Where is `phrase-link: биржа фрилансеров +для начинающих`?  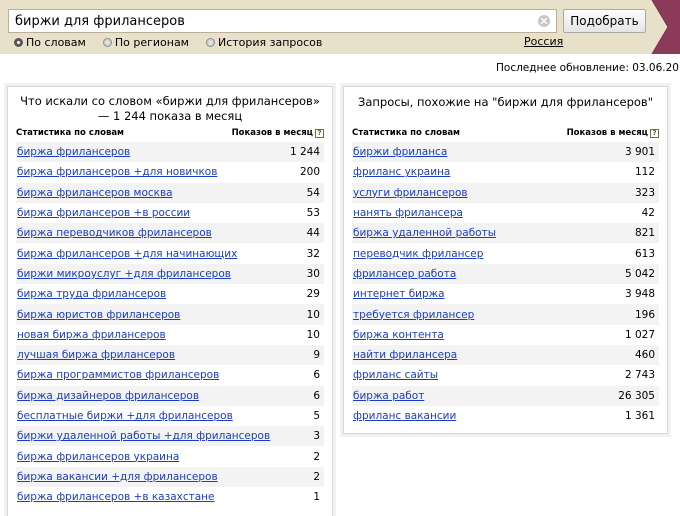 phrase-link: биржа фрилансеров +для начинающих is located at coordinates (127, 254).